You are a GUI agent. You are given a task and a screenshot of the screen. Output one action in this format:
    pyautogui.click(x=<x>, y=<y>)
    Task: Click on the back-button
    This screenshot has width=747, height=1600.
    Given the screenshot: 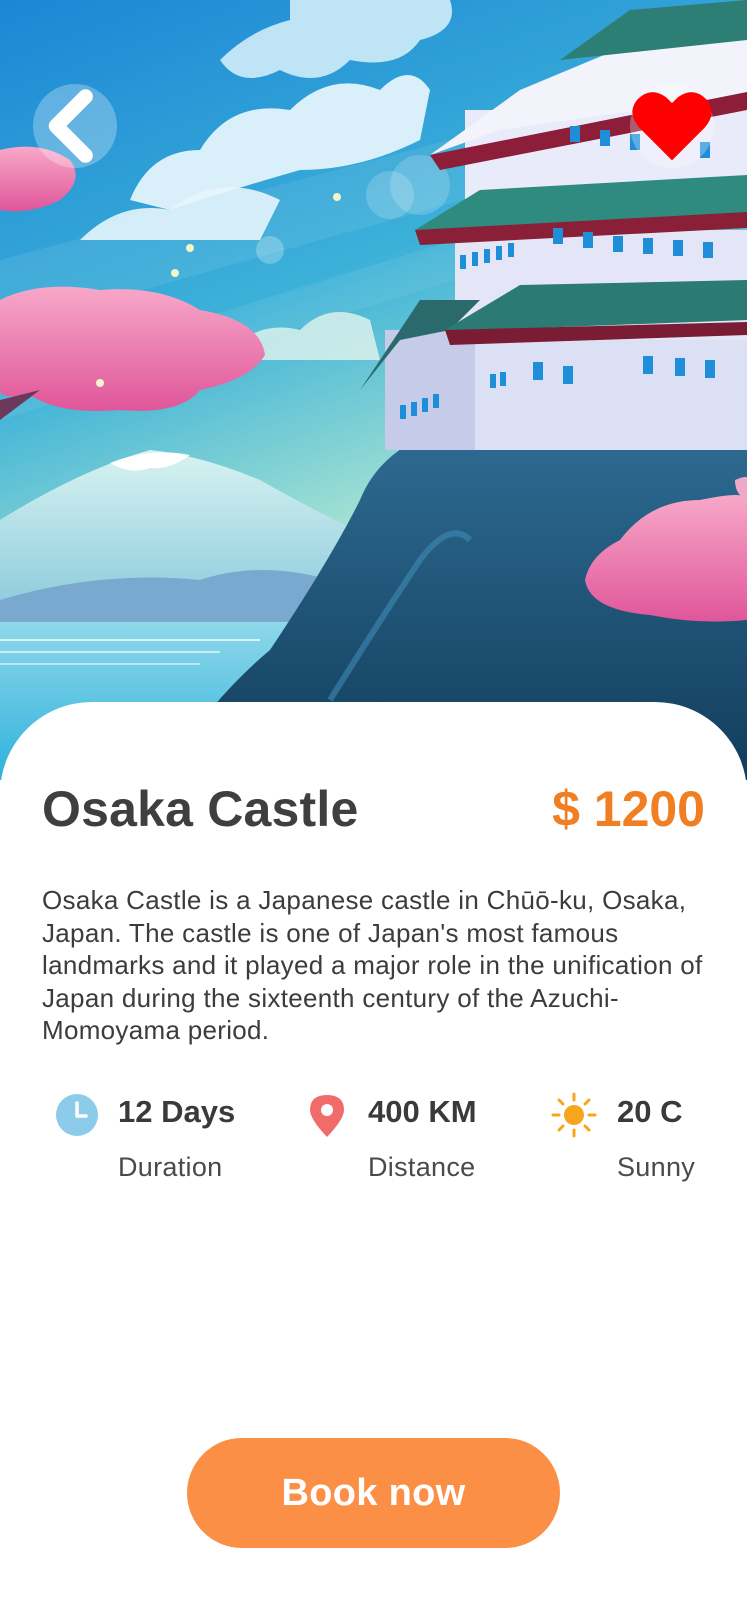 What is the action you would take?
    pyautogui.click(x=75, y=126)
    